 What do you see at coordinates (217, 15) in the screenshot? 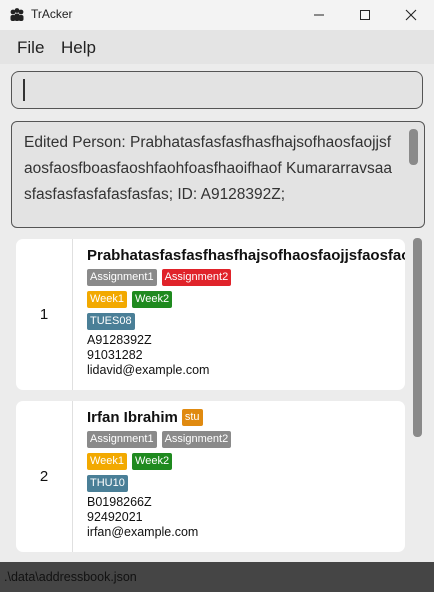
I see `title-bar: TrAcker` at bounding box center [217, 15].